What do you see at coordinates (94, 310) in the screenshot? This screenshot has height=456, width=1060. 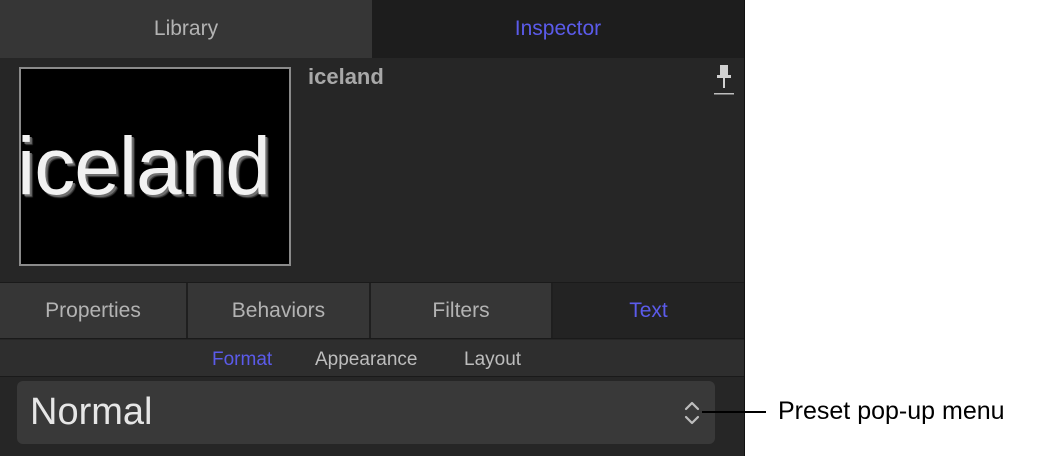 I see `tab-properties: Properties` at bounding box center [94, 310].